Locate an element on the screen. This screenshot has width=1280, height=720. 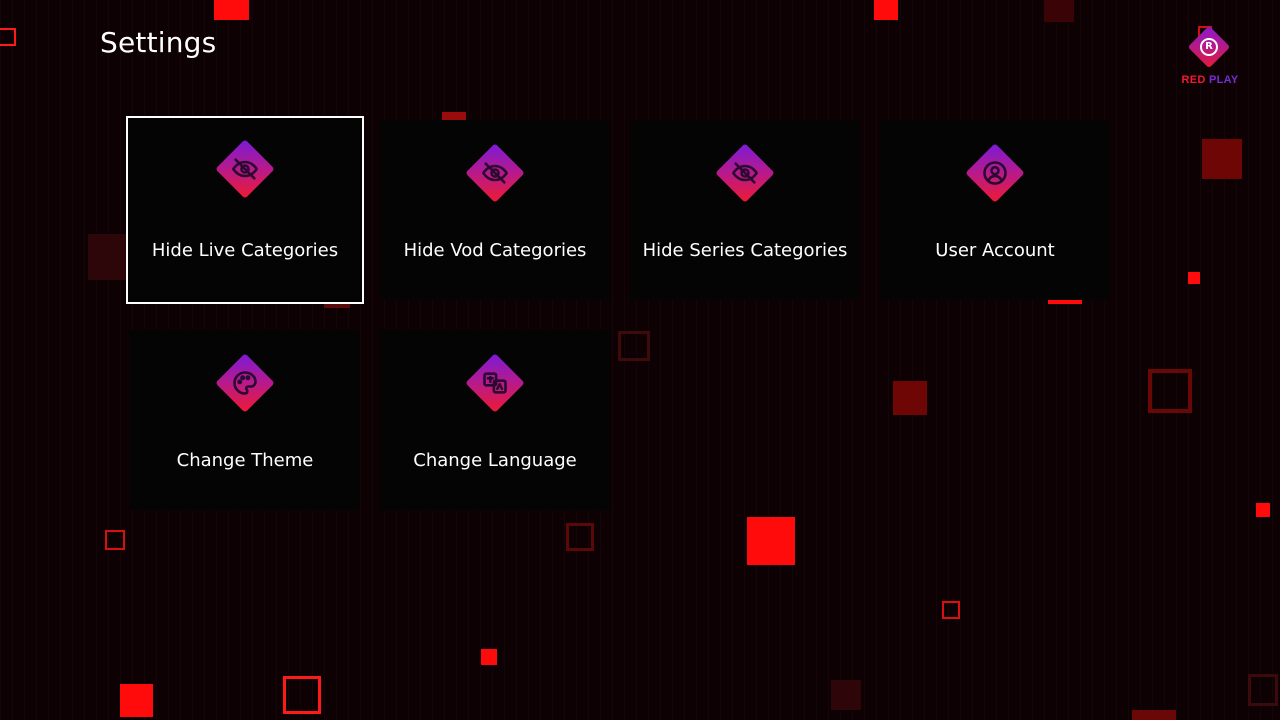
tile-change-language: Change Language is located at coordinates (495, 420).